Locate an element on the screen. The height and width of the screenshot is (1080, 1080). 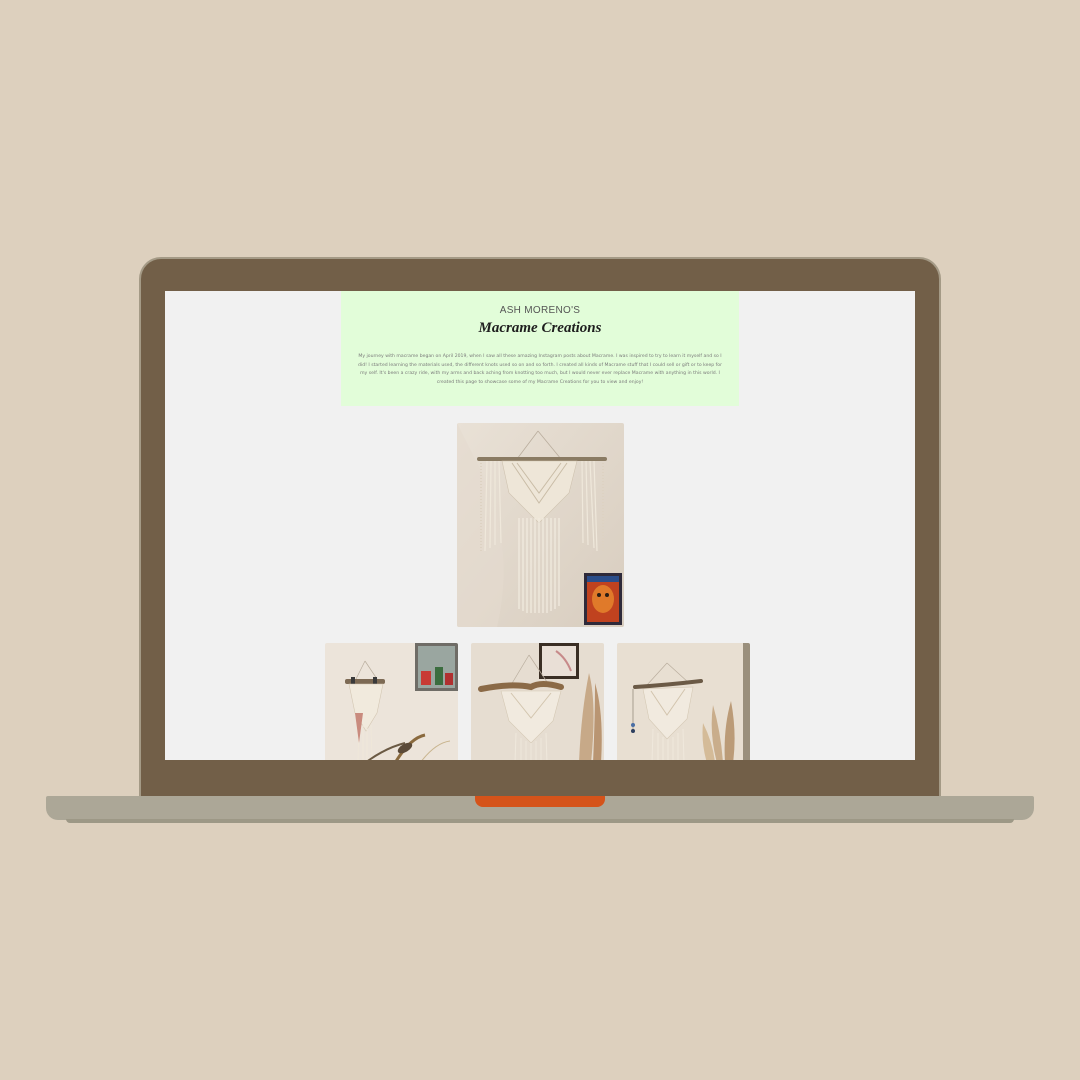
featured-photo is located at coordinates (540, 525).